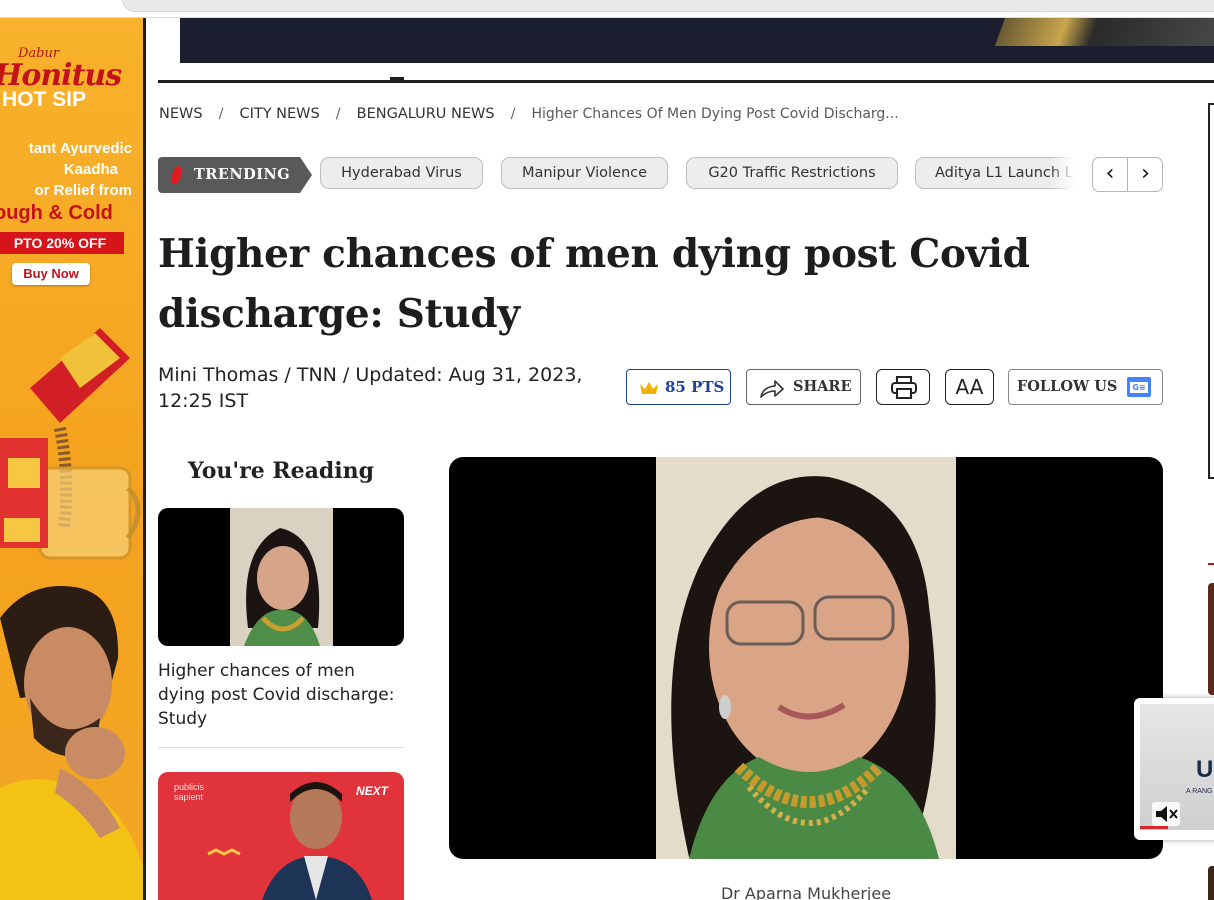 The image size is (1214, 900). I want to click on video-subtitle-text: A RANG, so click(1199, 791).